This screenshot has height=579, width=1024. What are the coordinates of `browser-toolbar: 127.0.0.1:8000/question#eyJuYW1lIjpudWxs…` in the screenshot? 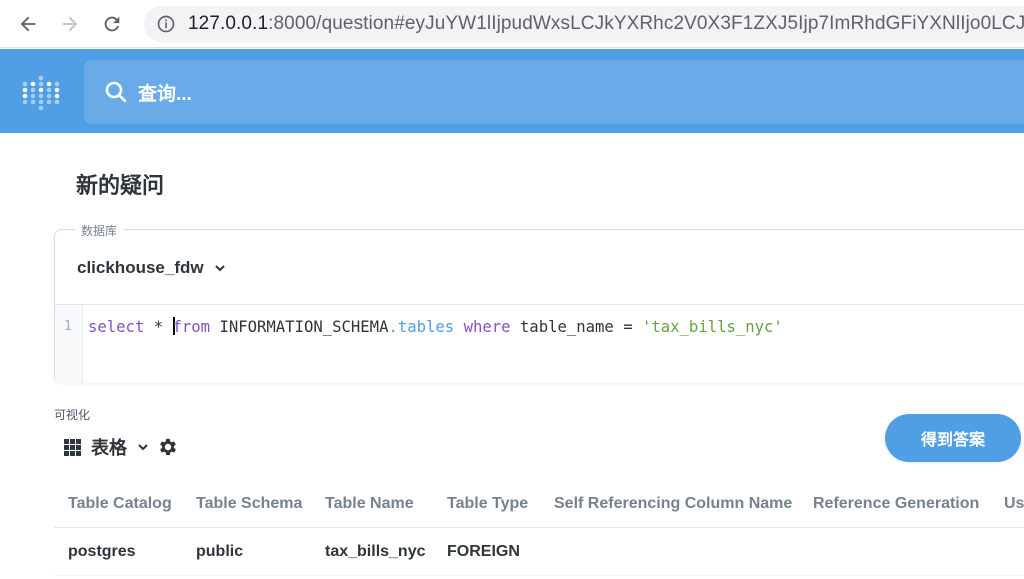 It's located at (512, 24).